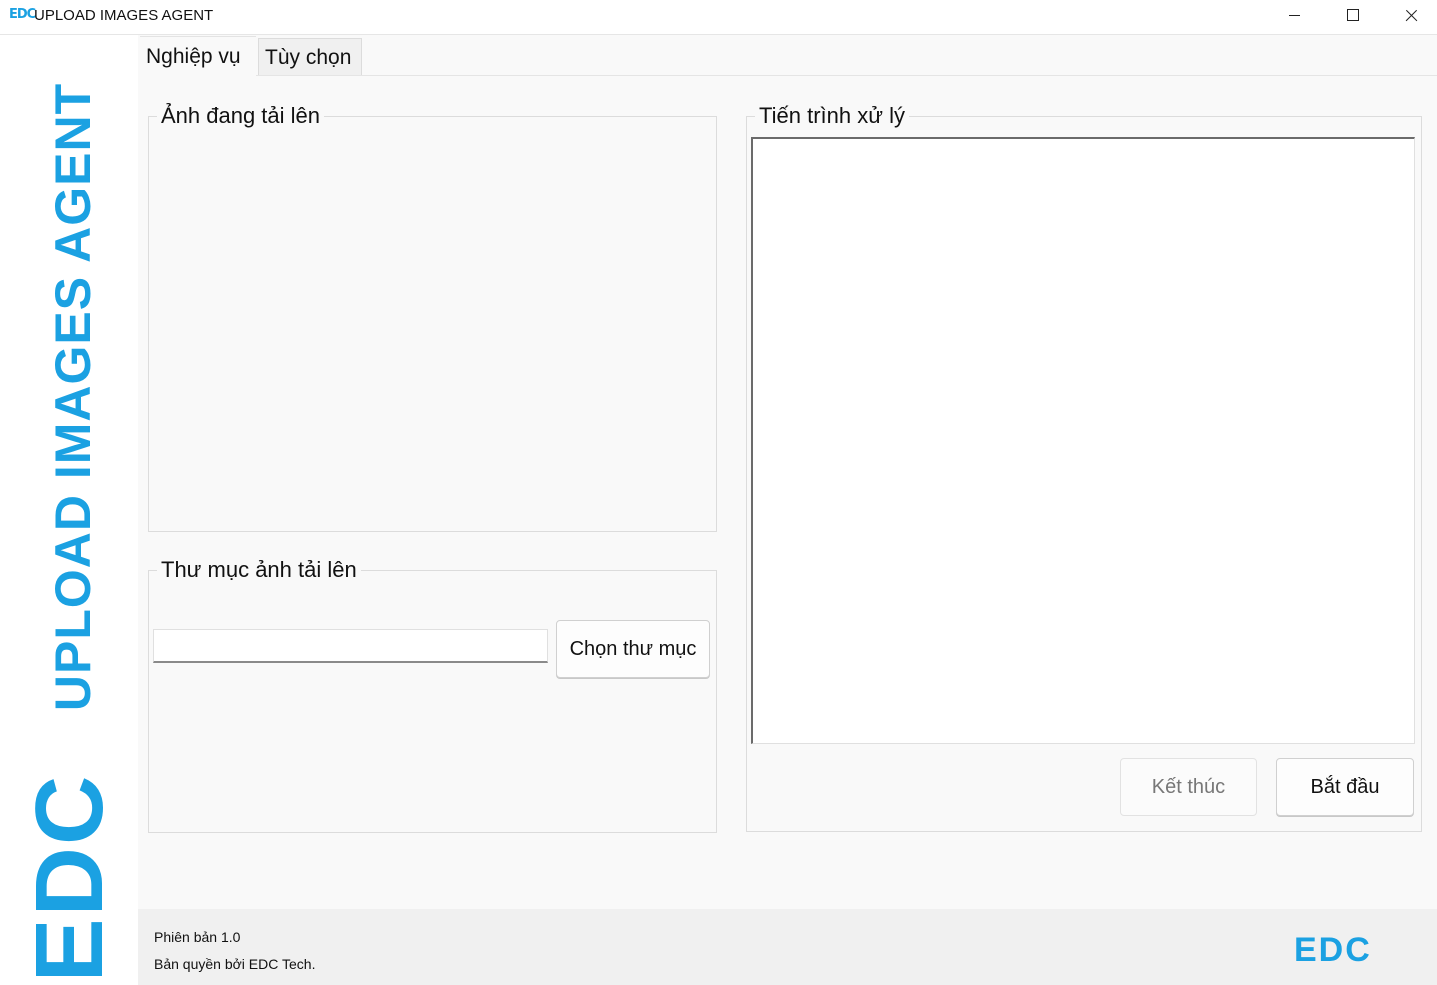  What do you see at coordinates (832, 116) in the screenshot?
I see `progress-legend: Tiến trình xử lý` at bounding box center [832, 116].